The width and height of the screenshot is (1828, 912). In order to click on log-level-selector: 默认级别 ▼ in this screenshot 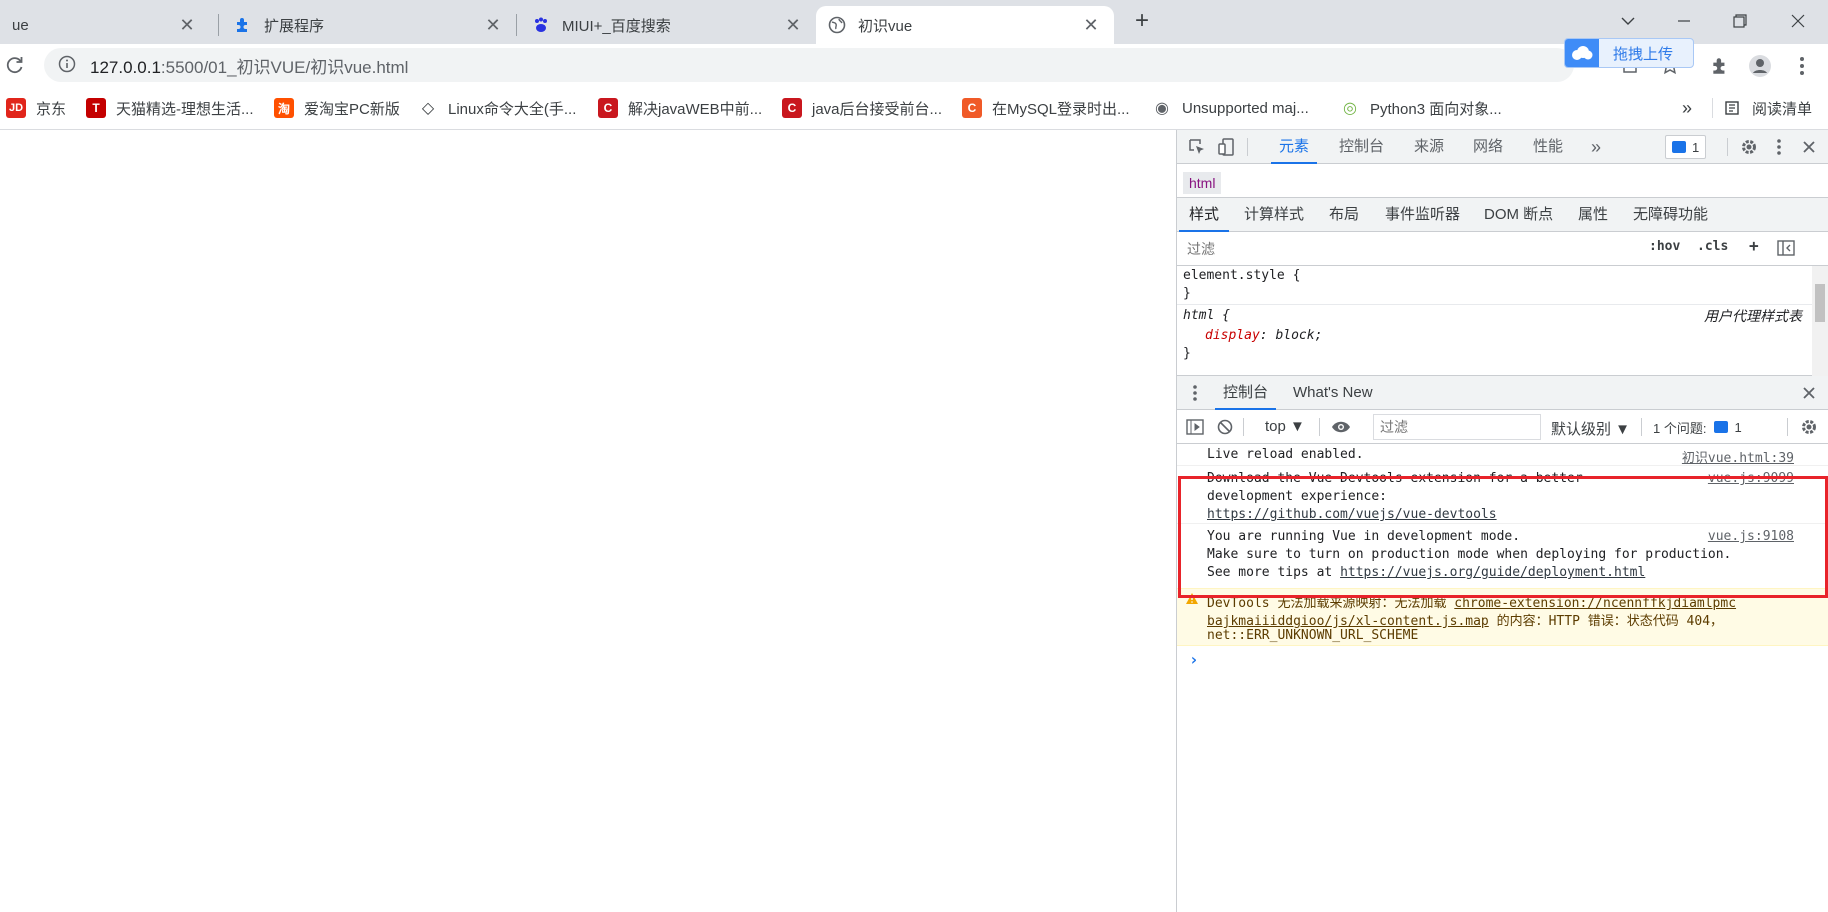, I will do `click(1590, 428)`.